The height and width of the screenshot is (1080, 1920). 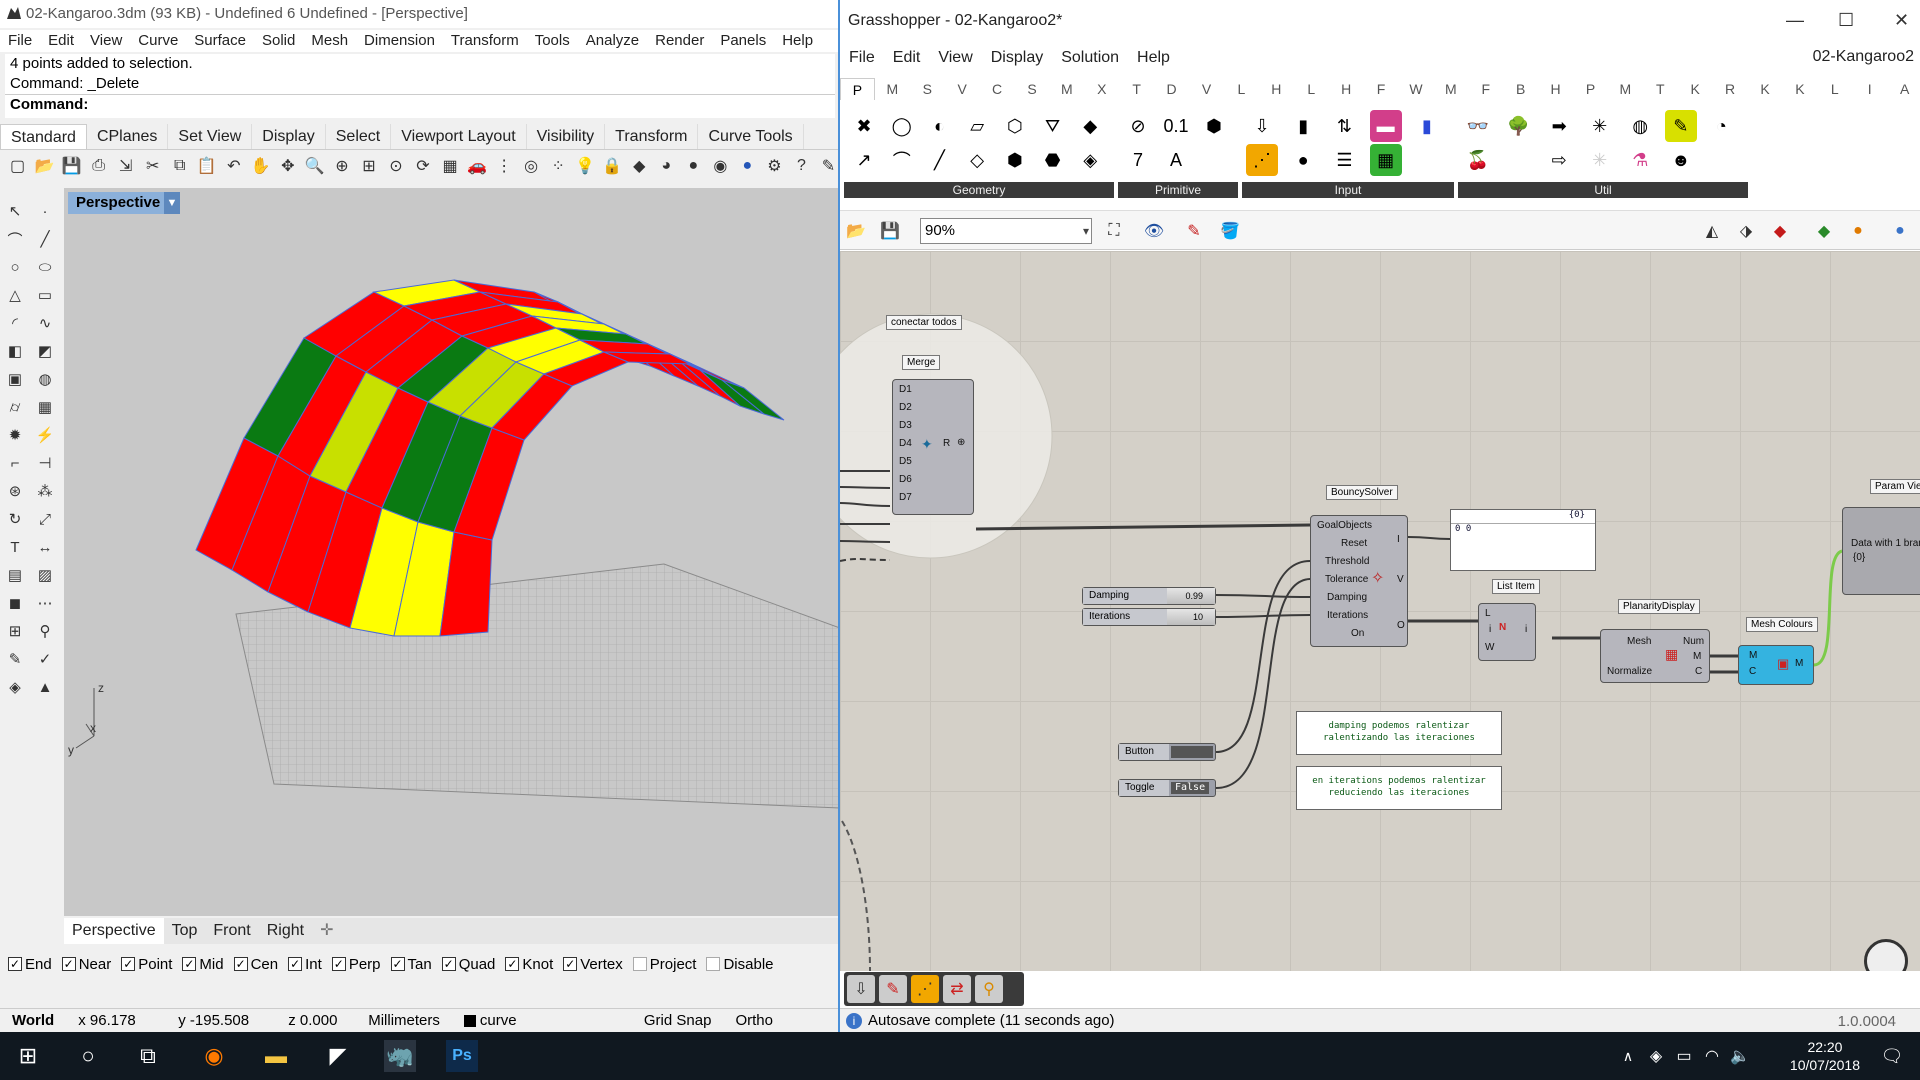 I want to click on preview-eye-icon: 👁, so click(x=1154, y=231).